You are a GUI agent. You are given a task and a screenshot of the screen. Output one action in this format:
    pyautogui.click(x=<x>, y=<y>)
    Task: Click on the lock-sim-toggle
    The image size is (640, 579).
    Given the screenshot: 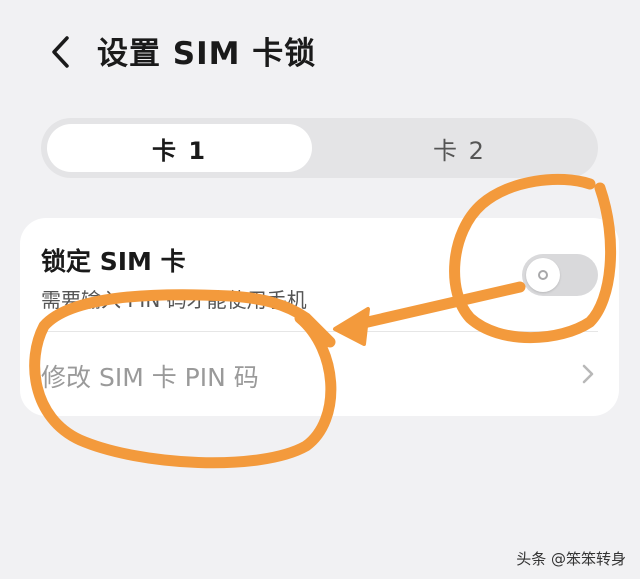 What is the action you would take?
    pyautogui.click(x=560, y=275)
    